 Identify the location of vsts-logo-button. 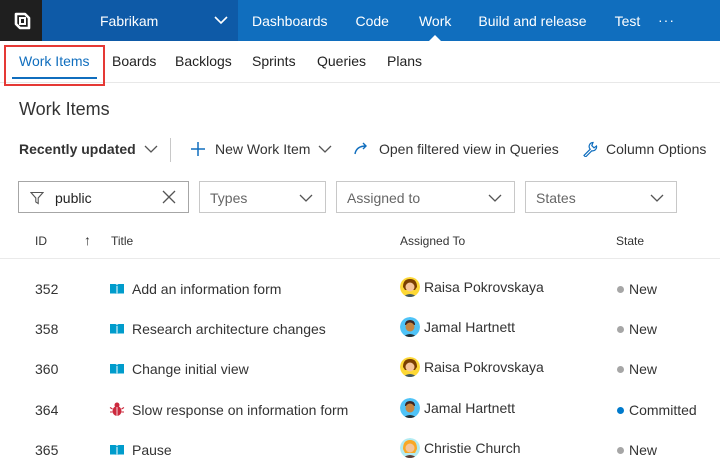
(21, 20).